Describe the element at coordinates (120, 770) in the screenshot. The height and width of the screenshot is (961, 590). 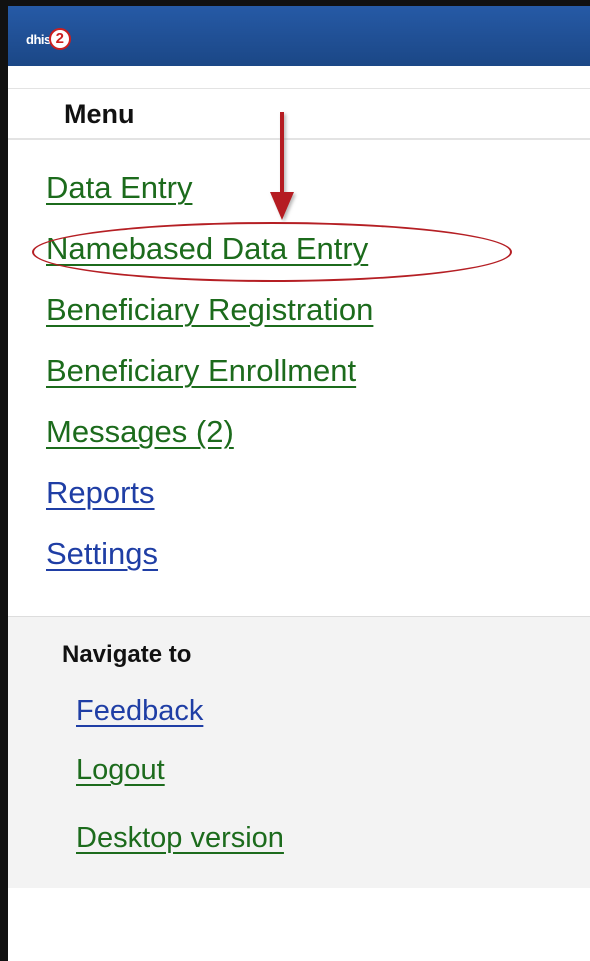
I see `nav-item-logout: Logout` at that location.